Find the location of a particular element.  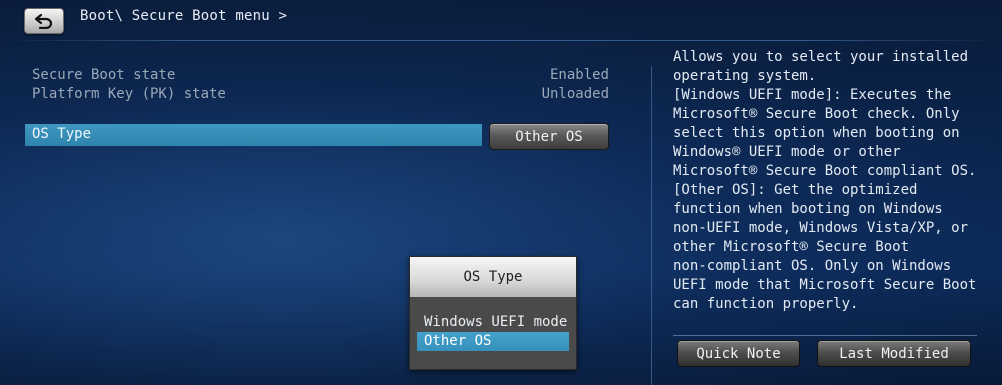

help-line: Allows you to select your installed is located at coordinates (821, 57).